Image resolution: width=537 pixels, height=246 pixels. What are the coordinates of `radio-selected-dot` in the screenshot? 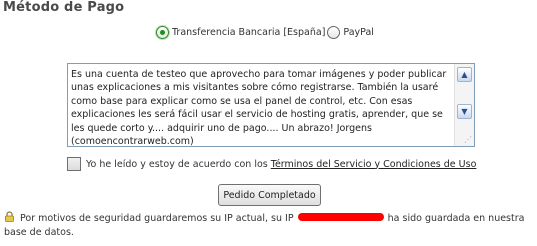 It's located at (162, 32).